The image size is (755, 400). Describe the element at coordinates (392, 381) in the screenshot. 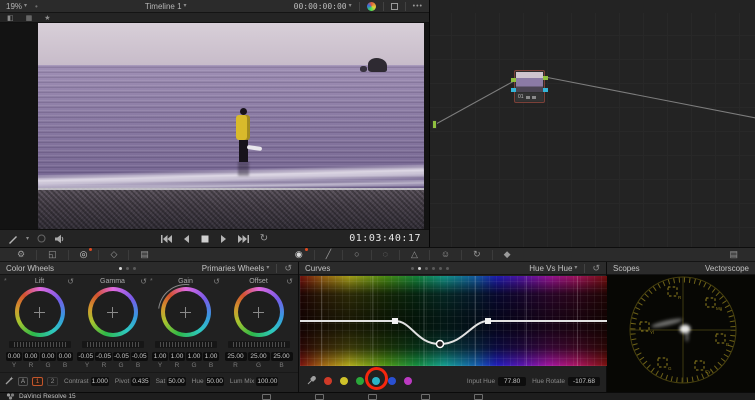

I see `hue-swatch-blue` at that location.